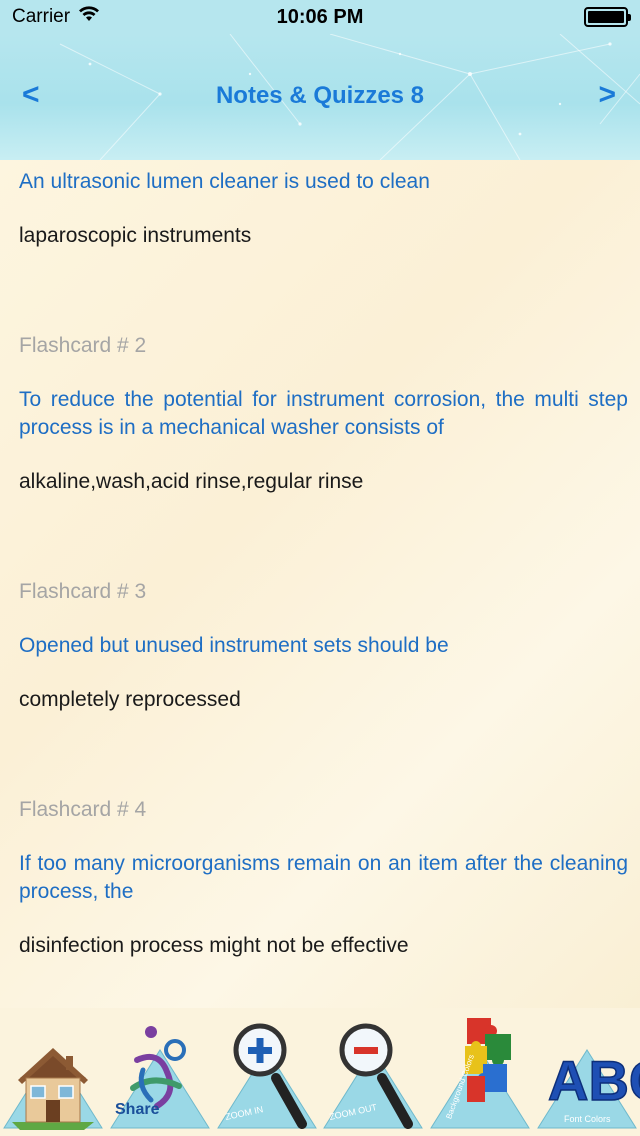  I want to click on home-button, so click(53, 1072).